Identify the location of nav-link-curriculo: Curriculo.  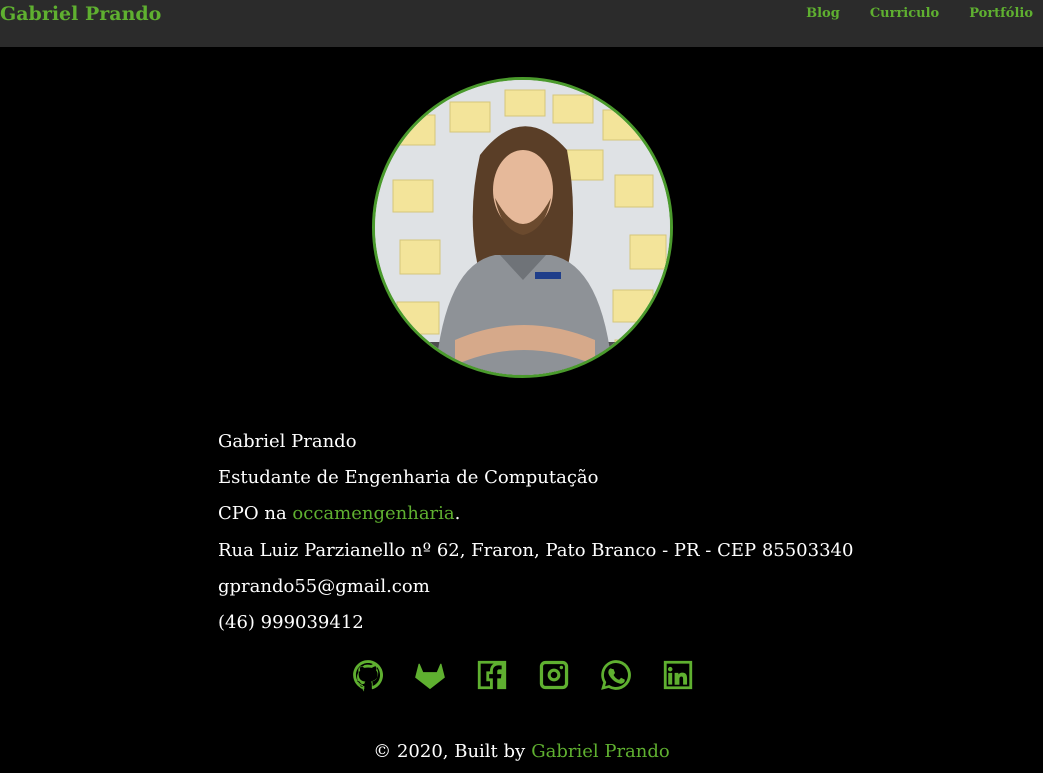
(904, 14).